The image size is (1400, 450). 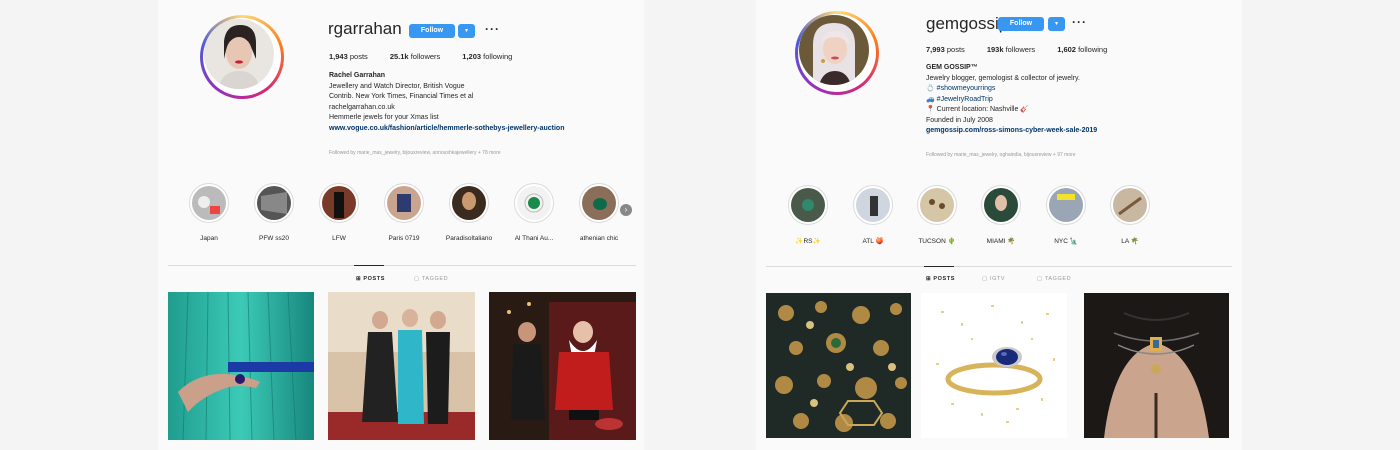 What do you see at coordinates (362, 107) in the screenshot?
I see `bio-line: rachelgarrahan.co.uk` at bounding box center [362, 107].